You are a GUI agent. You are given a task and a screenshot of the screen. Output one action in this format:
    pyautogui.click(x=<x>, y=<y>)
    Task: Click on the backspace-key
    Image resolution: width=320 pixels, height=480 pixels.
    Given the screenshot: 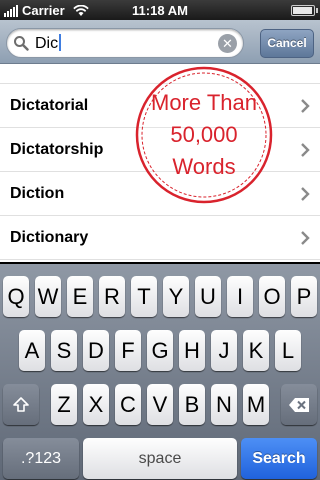 What is the action you would take?
    pyautogui.click(x=299, y=404)
    